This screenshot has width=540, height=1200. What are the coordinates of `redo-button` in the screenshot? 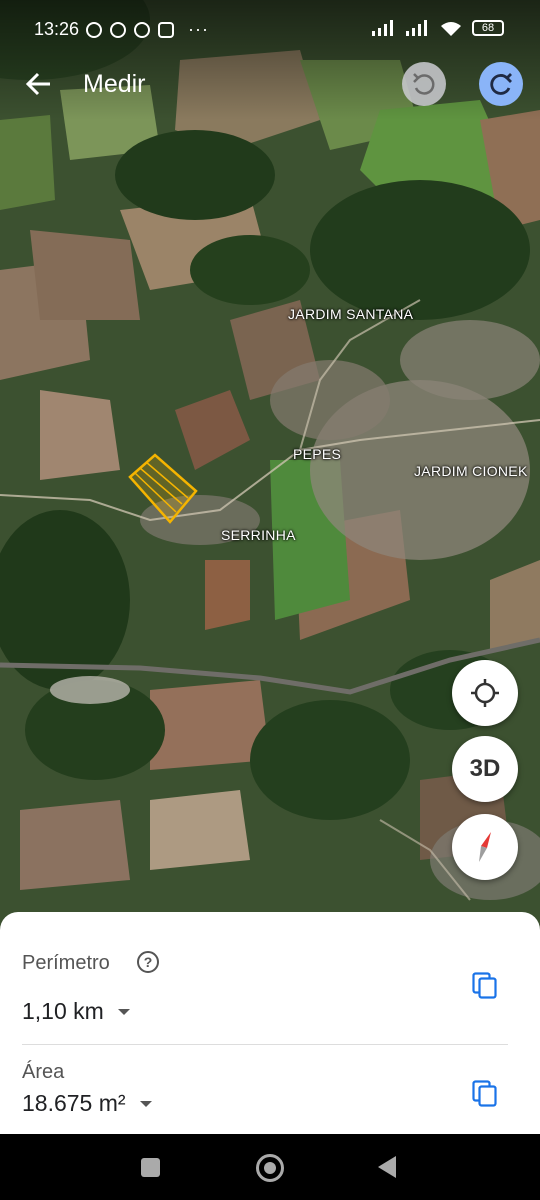 It's located at (501, 84).